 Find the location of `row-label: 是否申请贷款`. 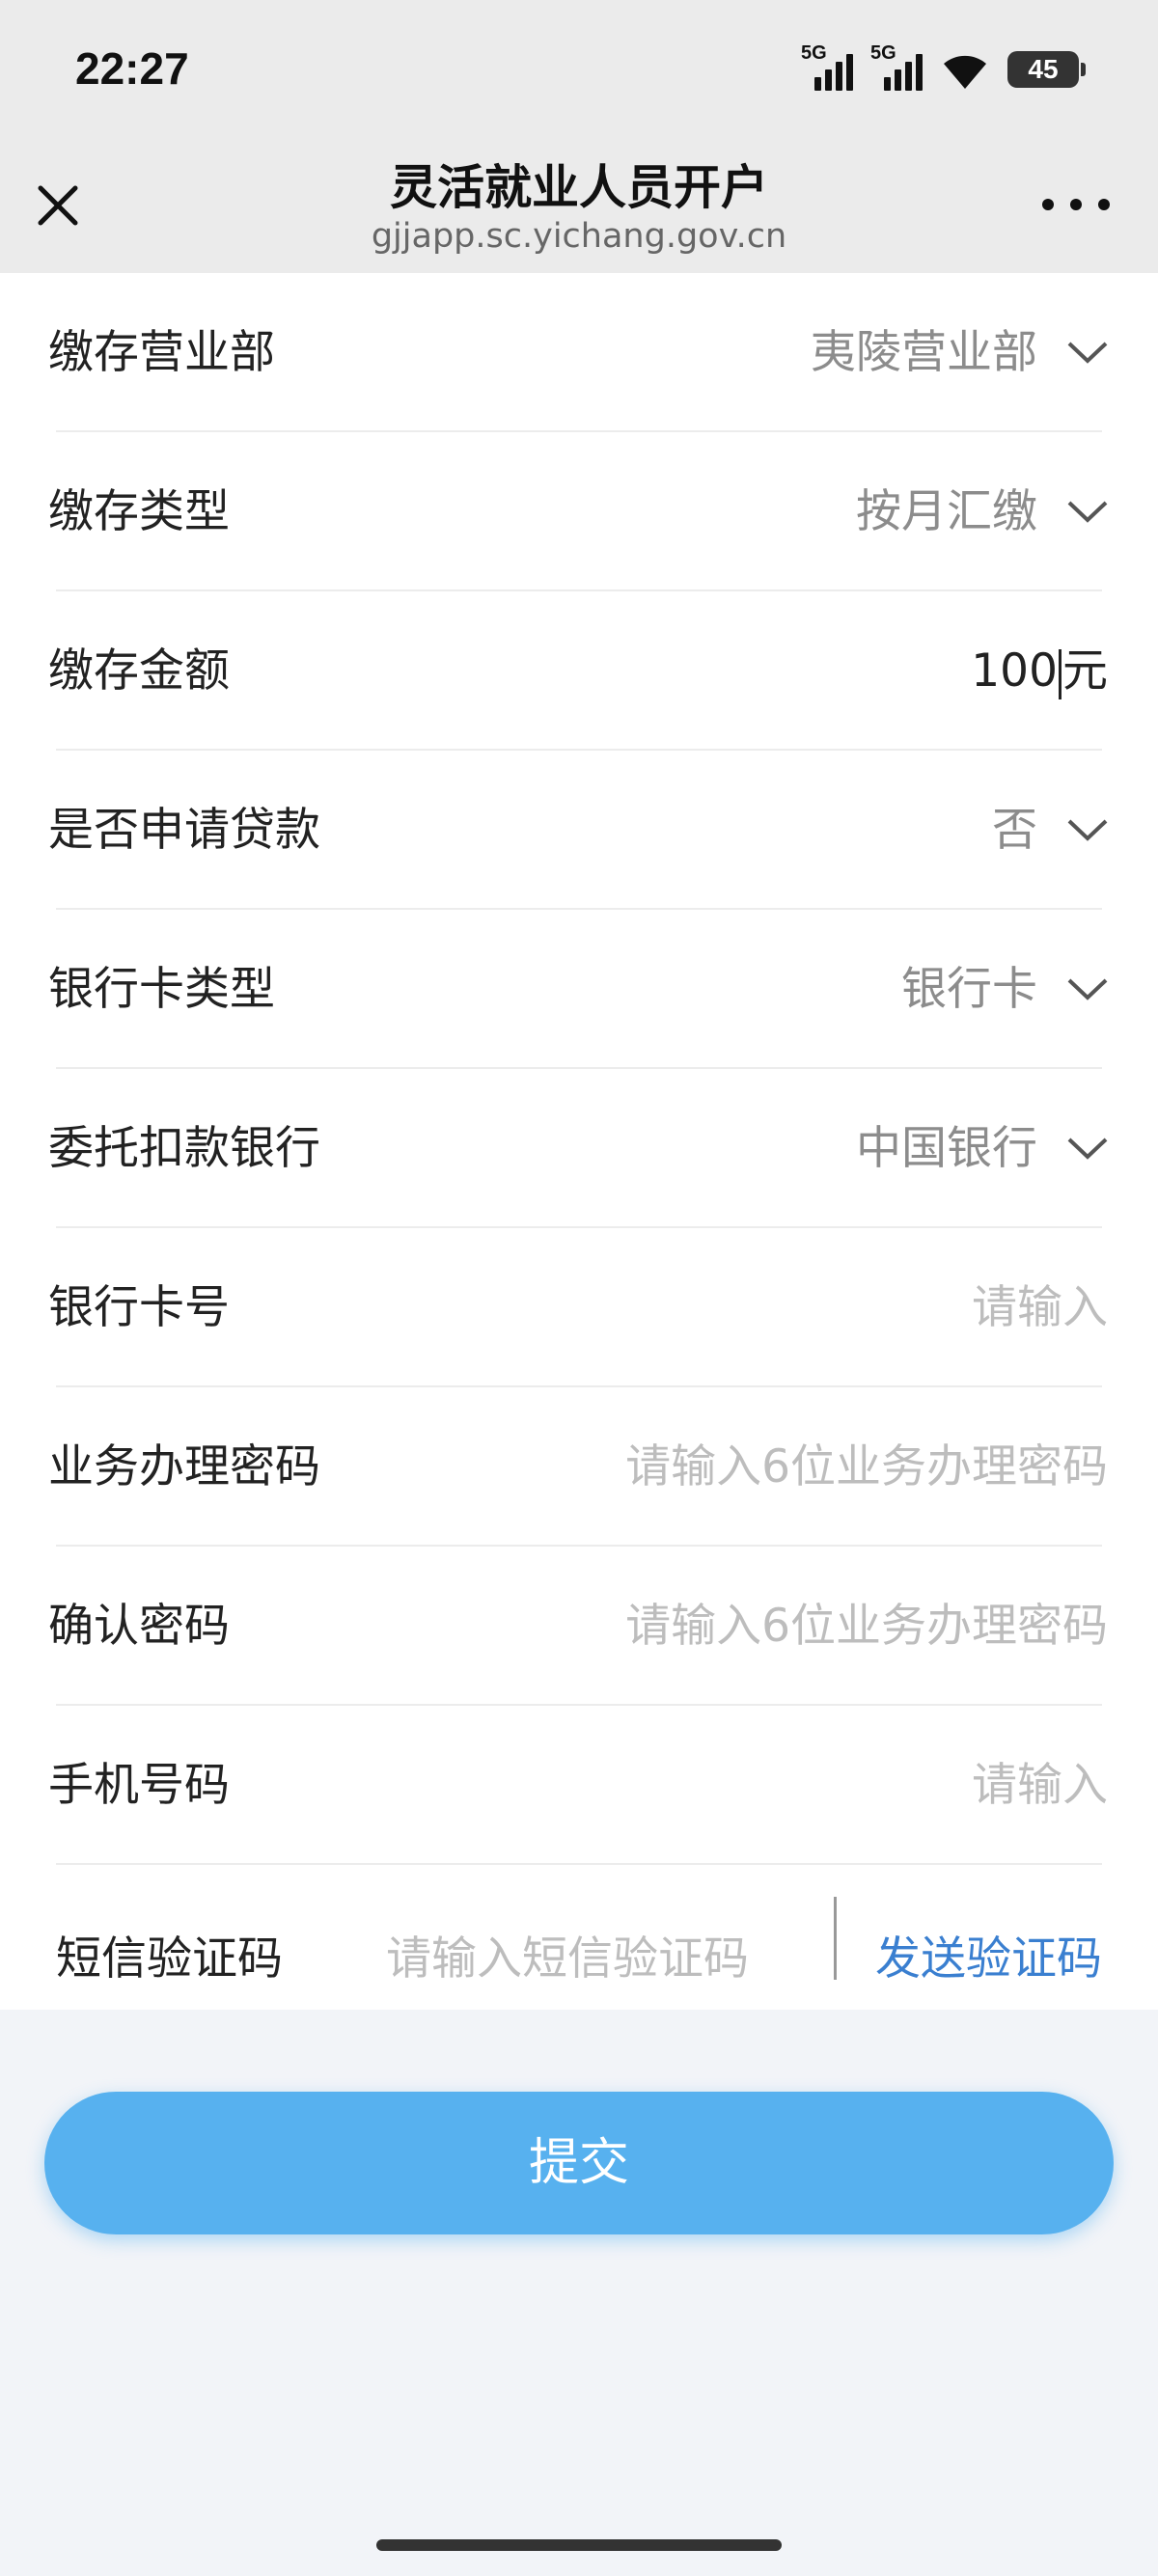

row-label: 是否申请贷款 is located at coordinates (184, 830).